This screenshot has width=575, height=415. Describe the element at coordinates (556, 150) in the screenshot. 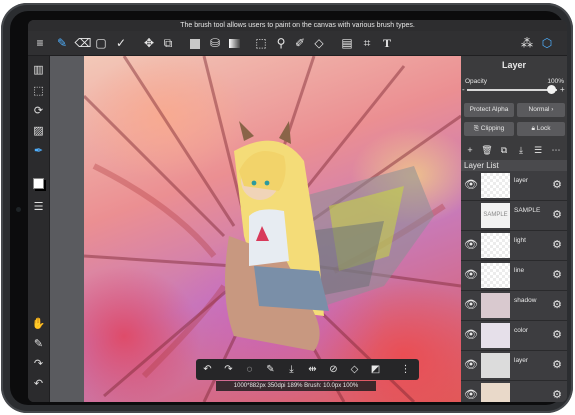

I see `more-icon: ⋯` at that location.